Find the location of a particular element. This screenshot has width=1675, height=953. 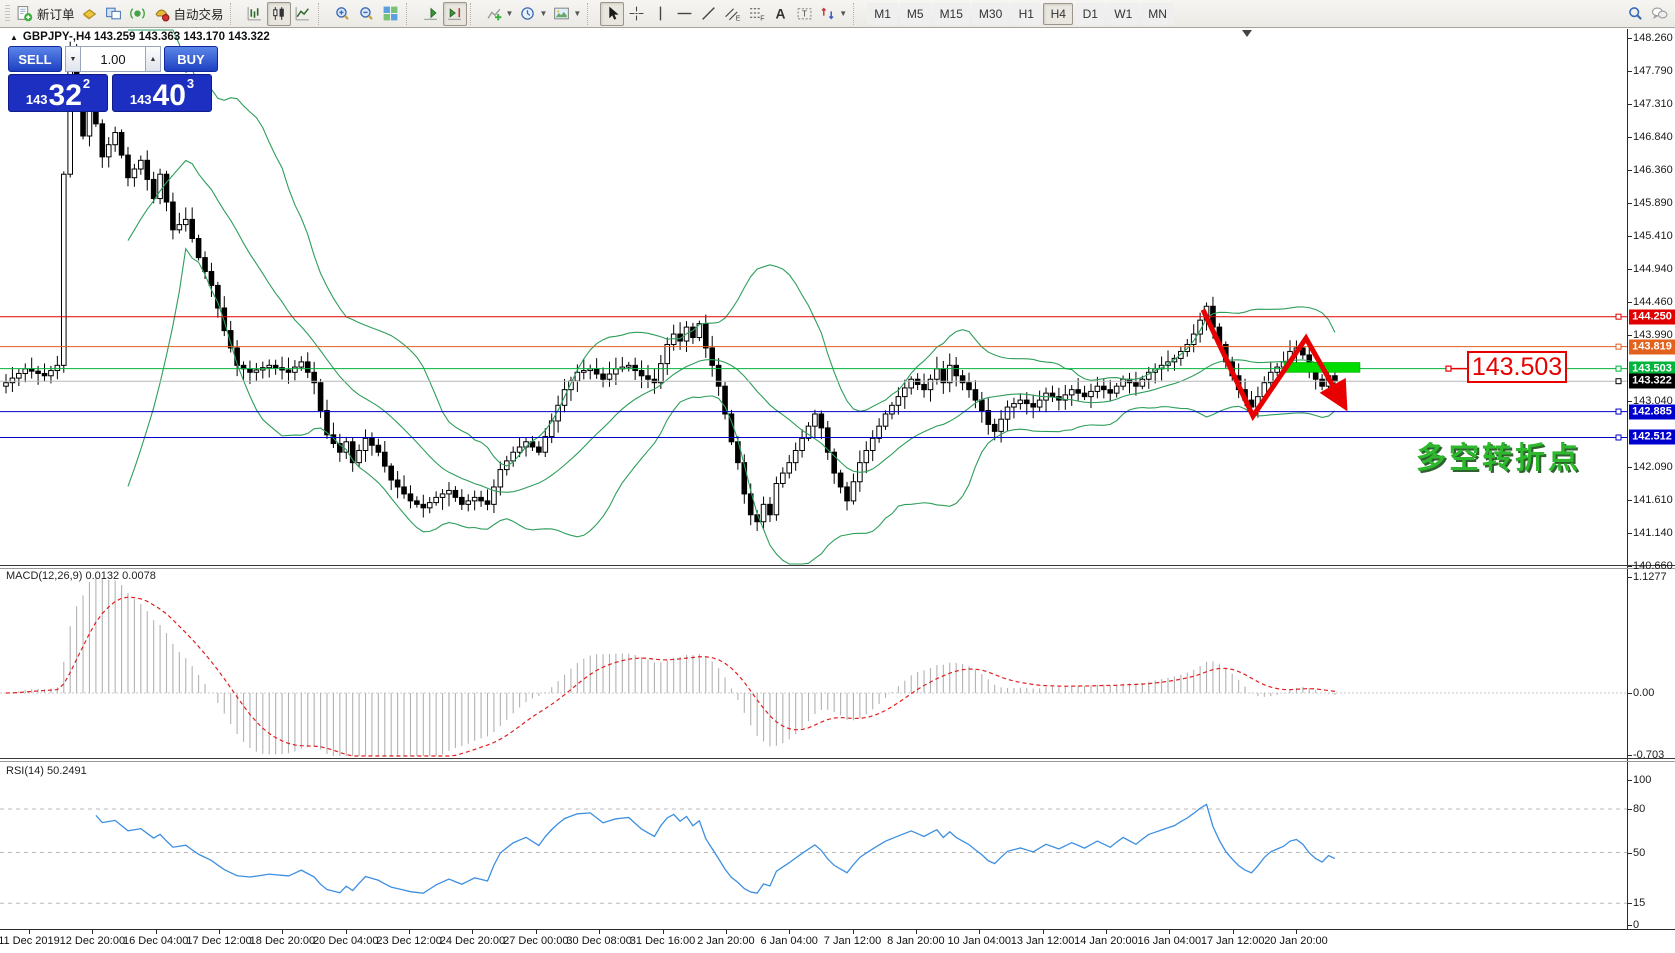

auto-scroll-button is located at coordinates (431, 14).